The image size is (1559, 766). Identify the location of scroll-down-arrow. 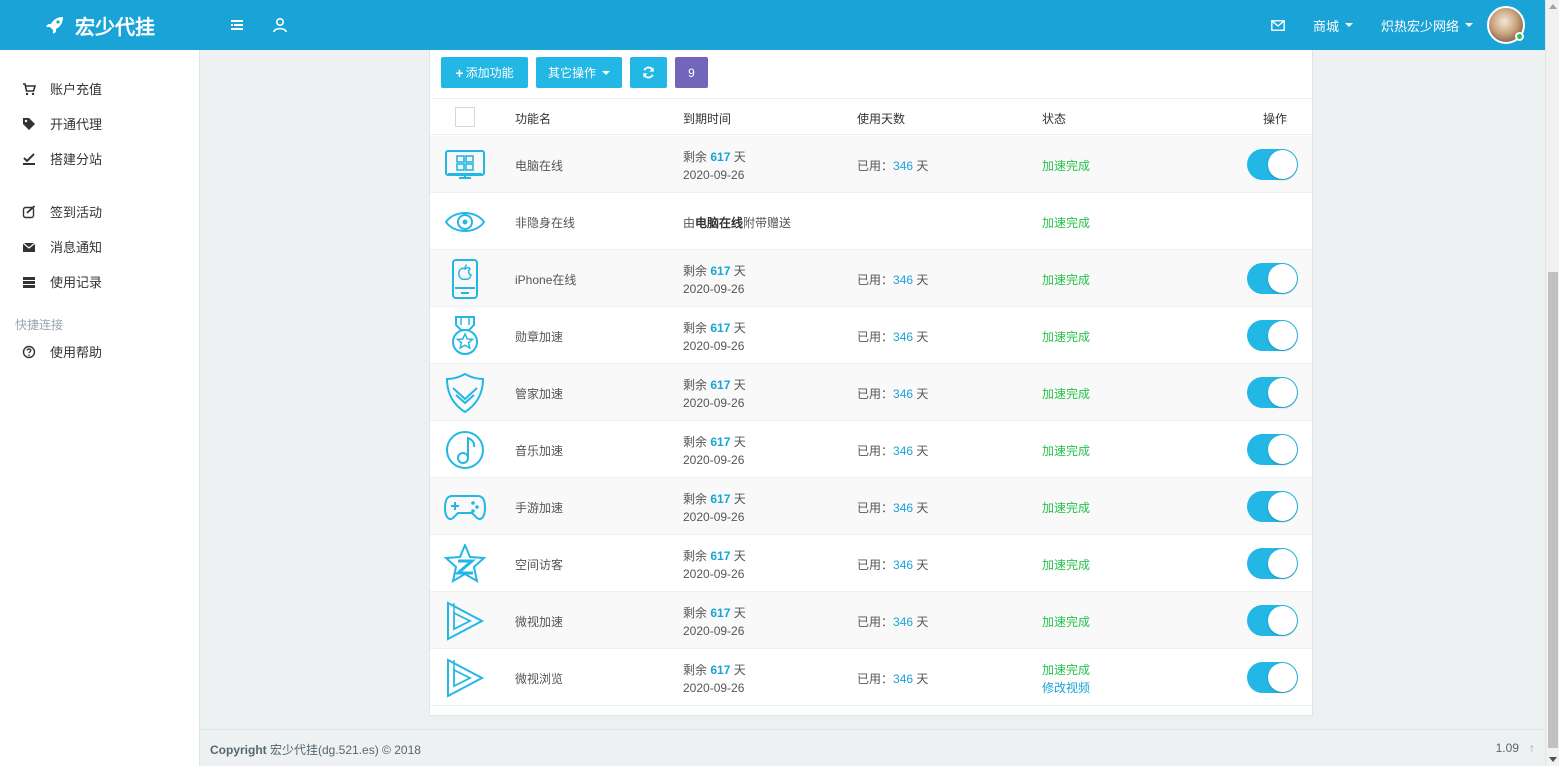
(1553, 759).